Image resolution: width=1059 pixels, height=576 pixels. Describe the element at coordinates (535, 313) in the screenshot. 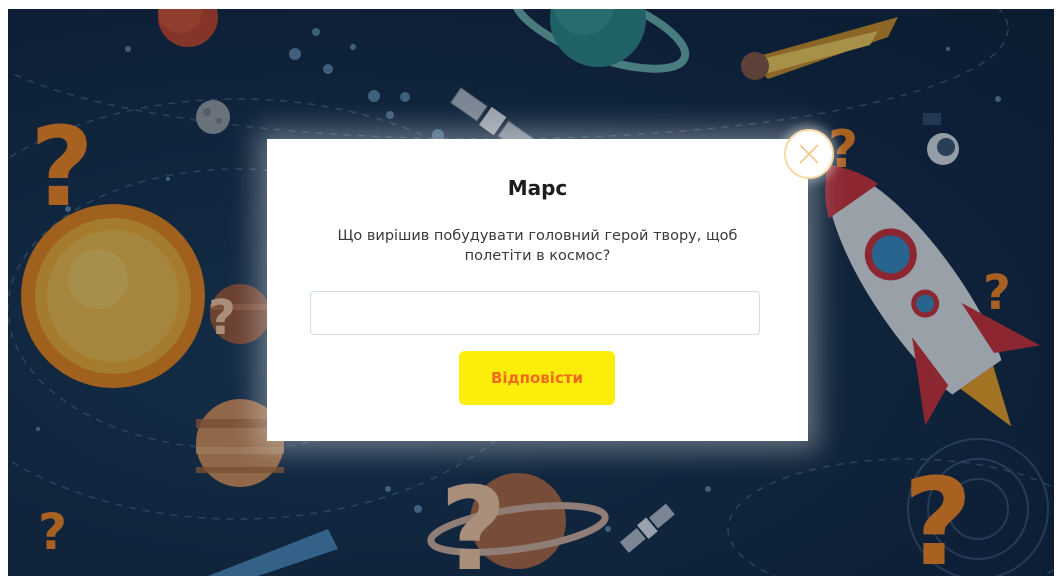

I see `answer-input` at that location.